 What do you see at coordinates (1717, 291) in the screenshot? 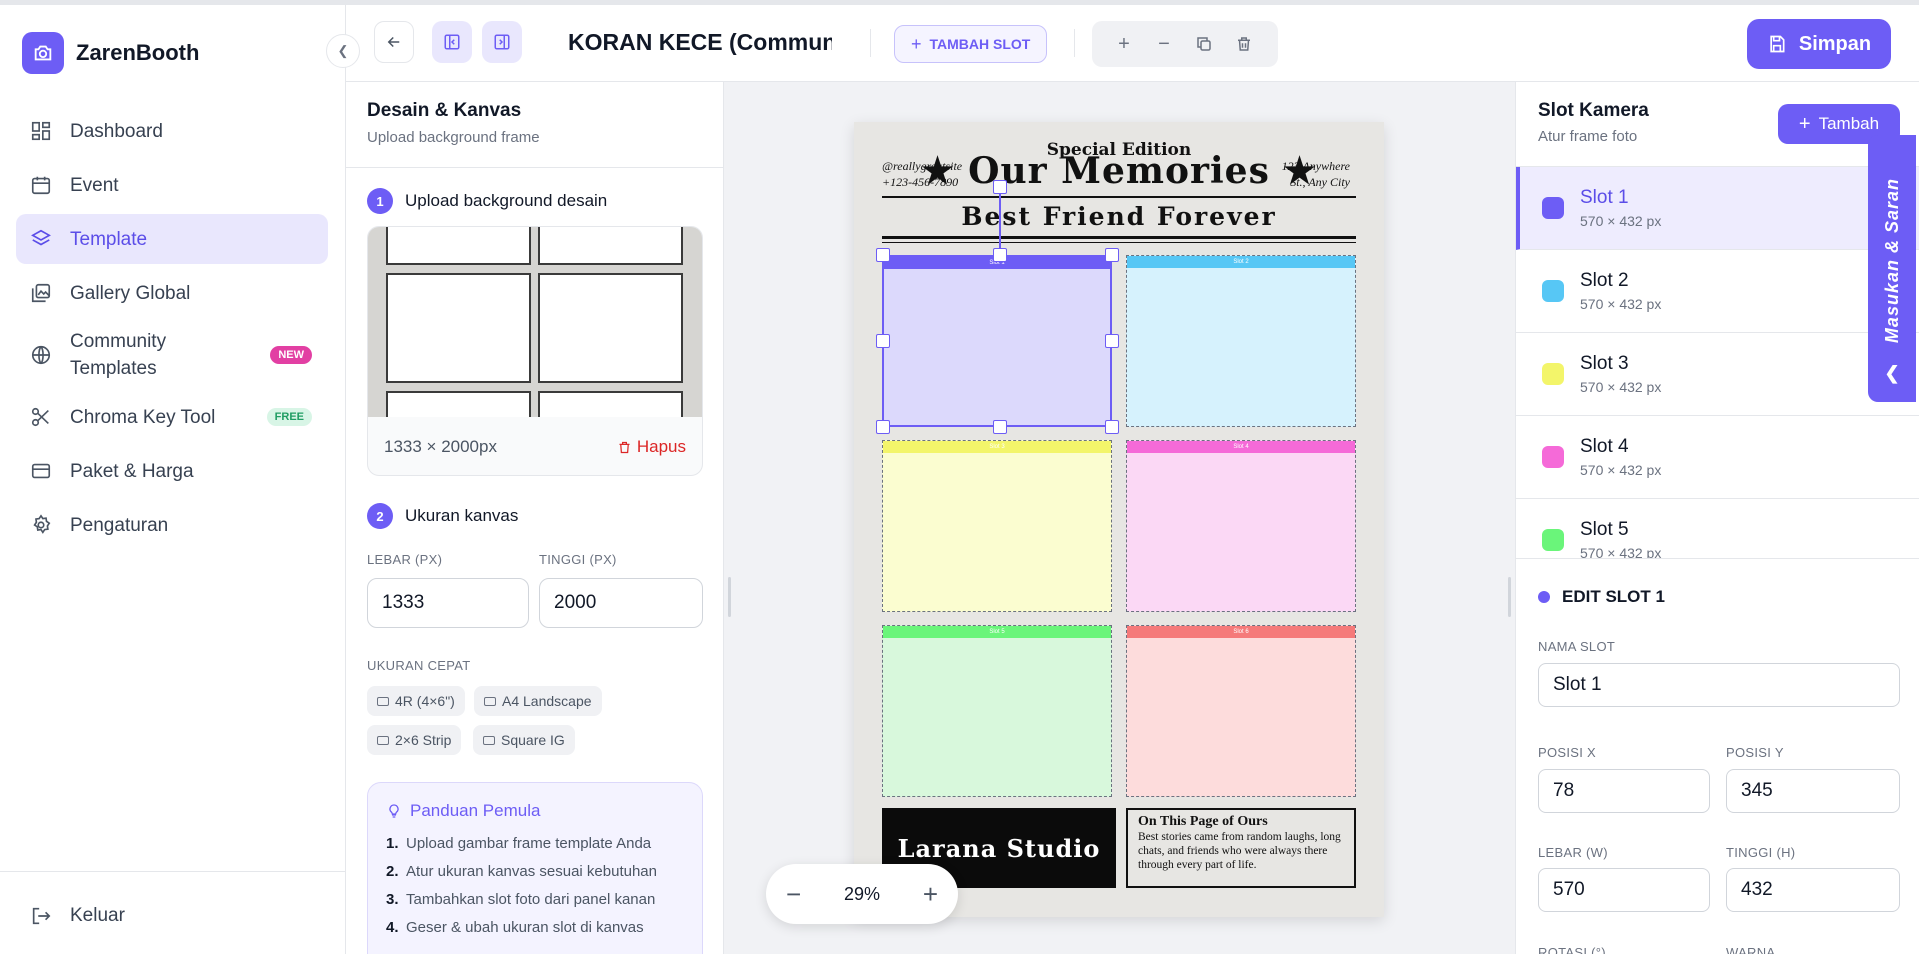
I see `slot-list-item: Slot 2 570 × 432 px` at bounding box center [1717, 291].